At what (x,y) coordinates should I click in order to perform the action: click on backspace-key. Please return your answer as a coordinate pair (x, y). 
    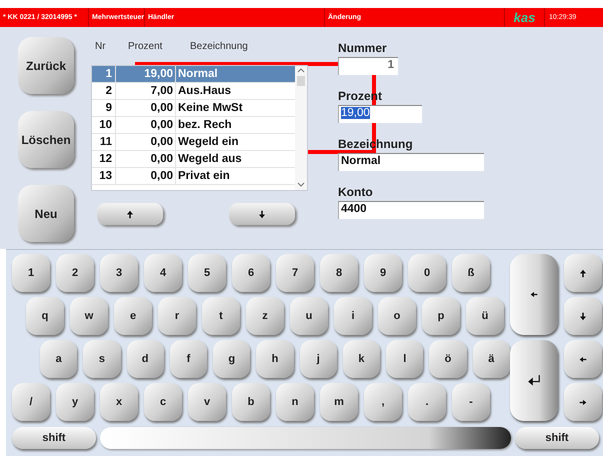
    Looking at the image, I should click on (534, 294).